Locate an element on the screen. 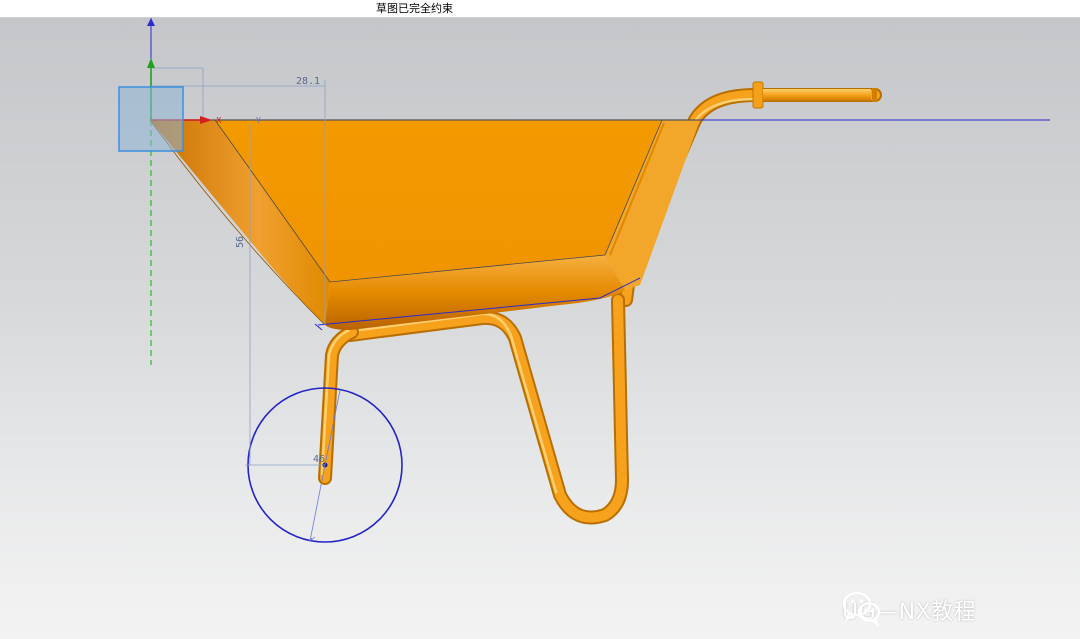 The height and width of the screenshot is (639, 1080). status-bar: 草图已完全约束 is located at coordinates (540, 9).